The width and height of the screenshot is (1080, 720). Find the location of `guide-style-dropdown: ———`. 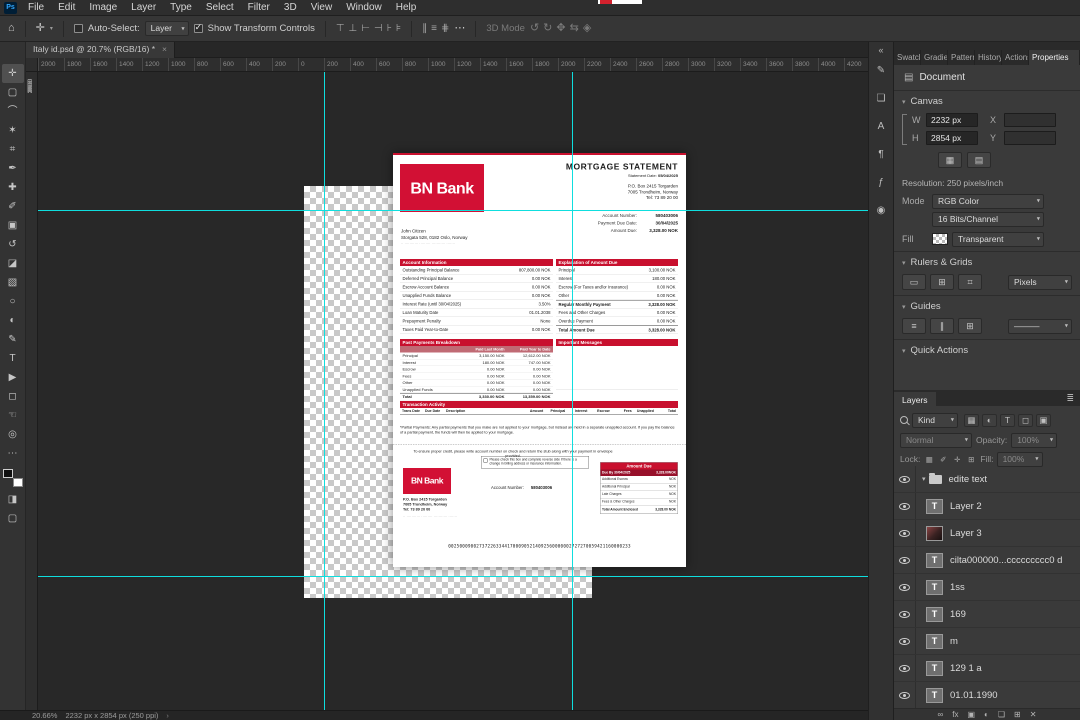

guide-style-dropdown: ——— is located at coordinates (1040, 326).